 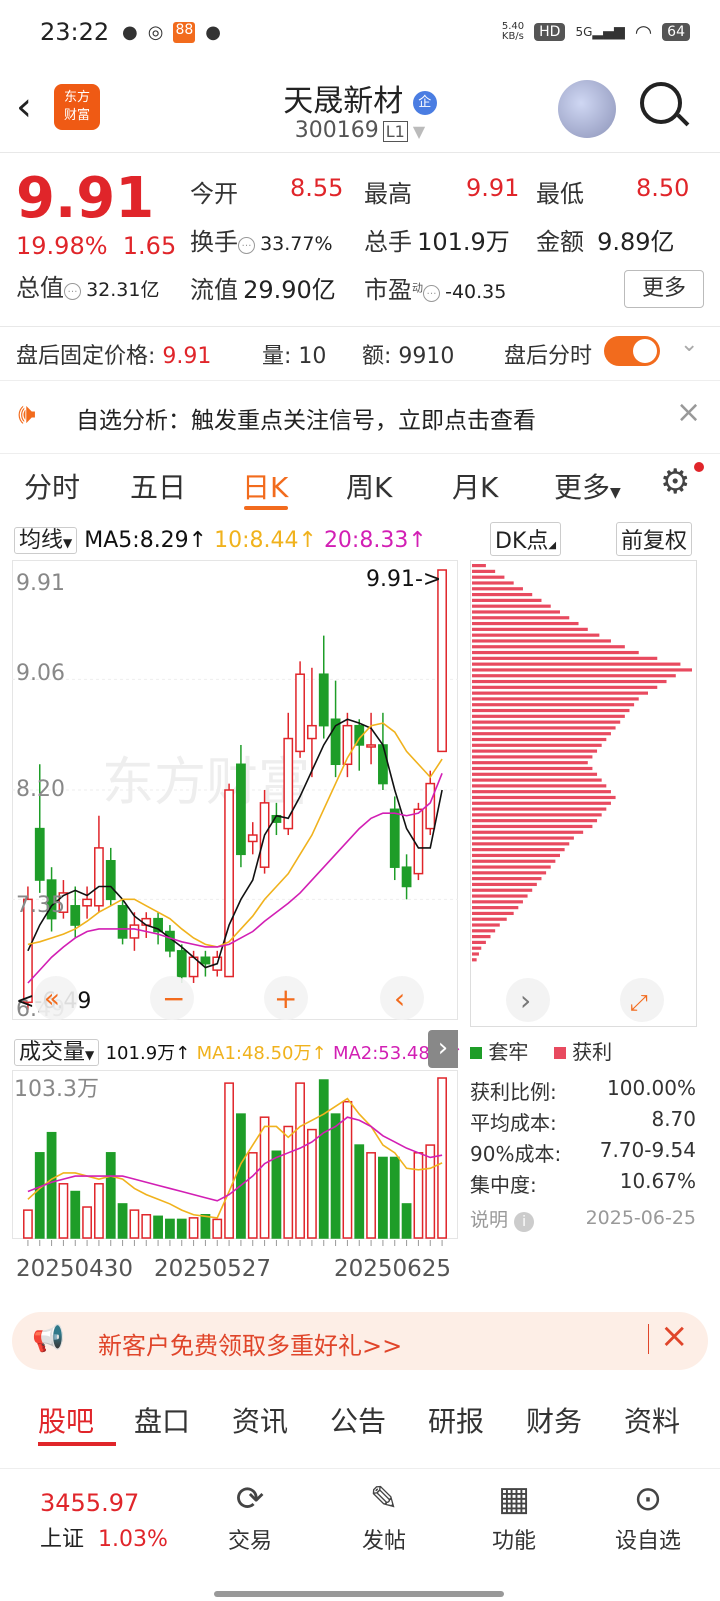 What do you see at coordinates (514, 1517) in the screenshot?
I see `nav-functions: ▦ 功能` at bounding box center [514, 1517].